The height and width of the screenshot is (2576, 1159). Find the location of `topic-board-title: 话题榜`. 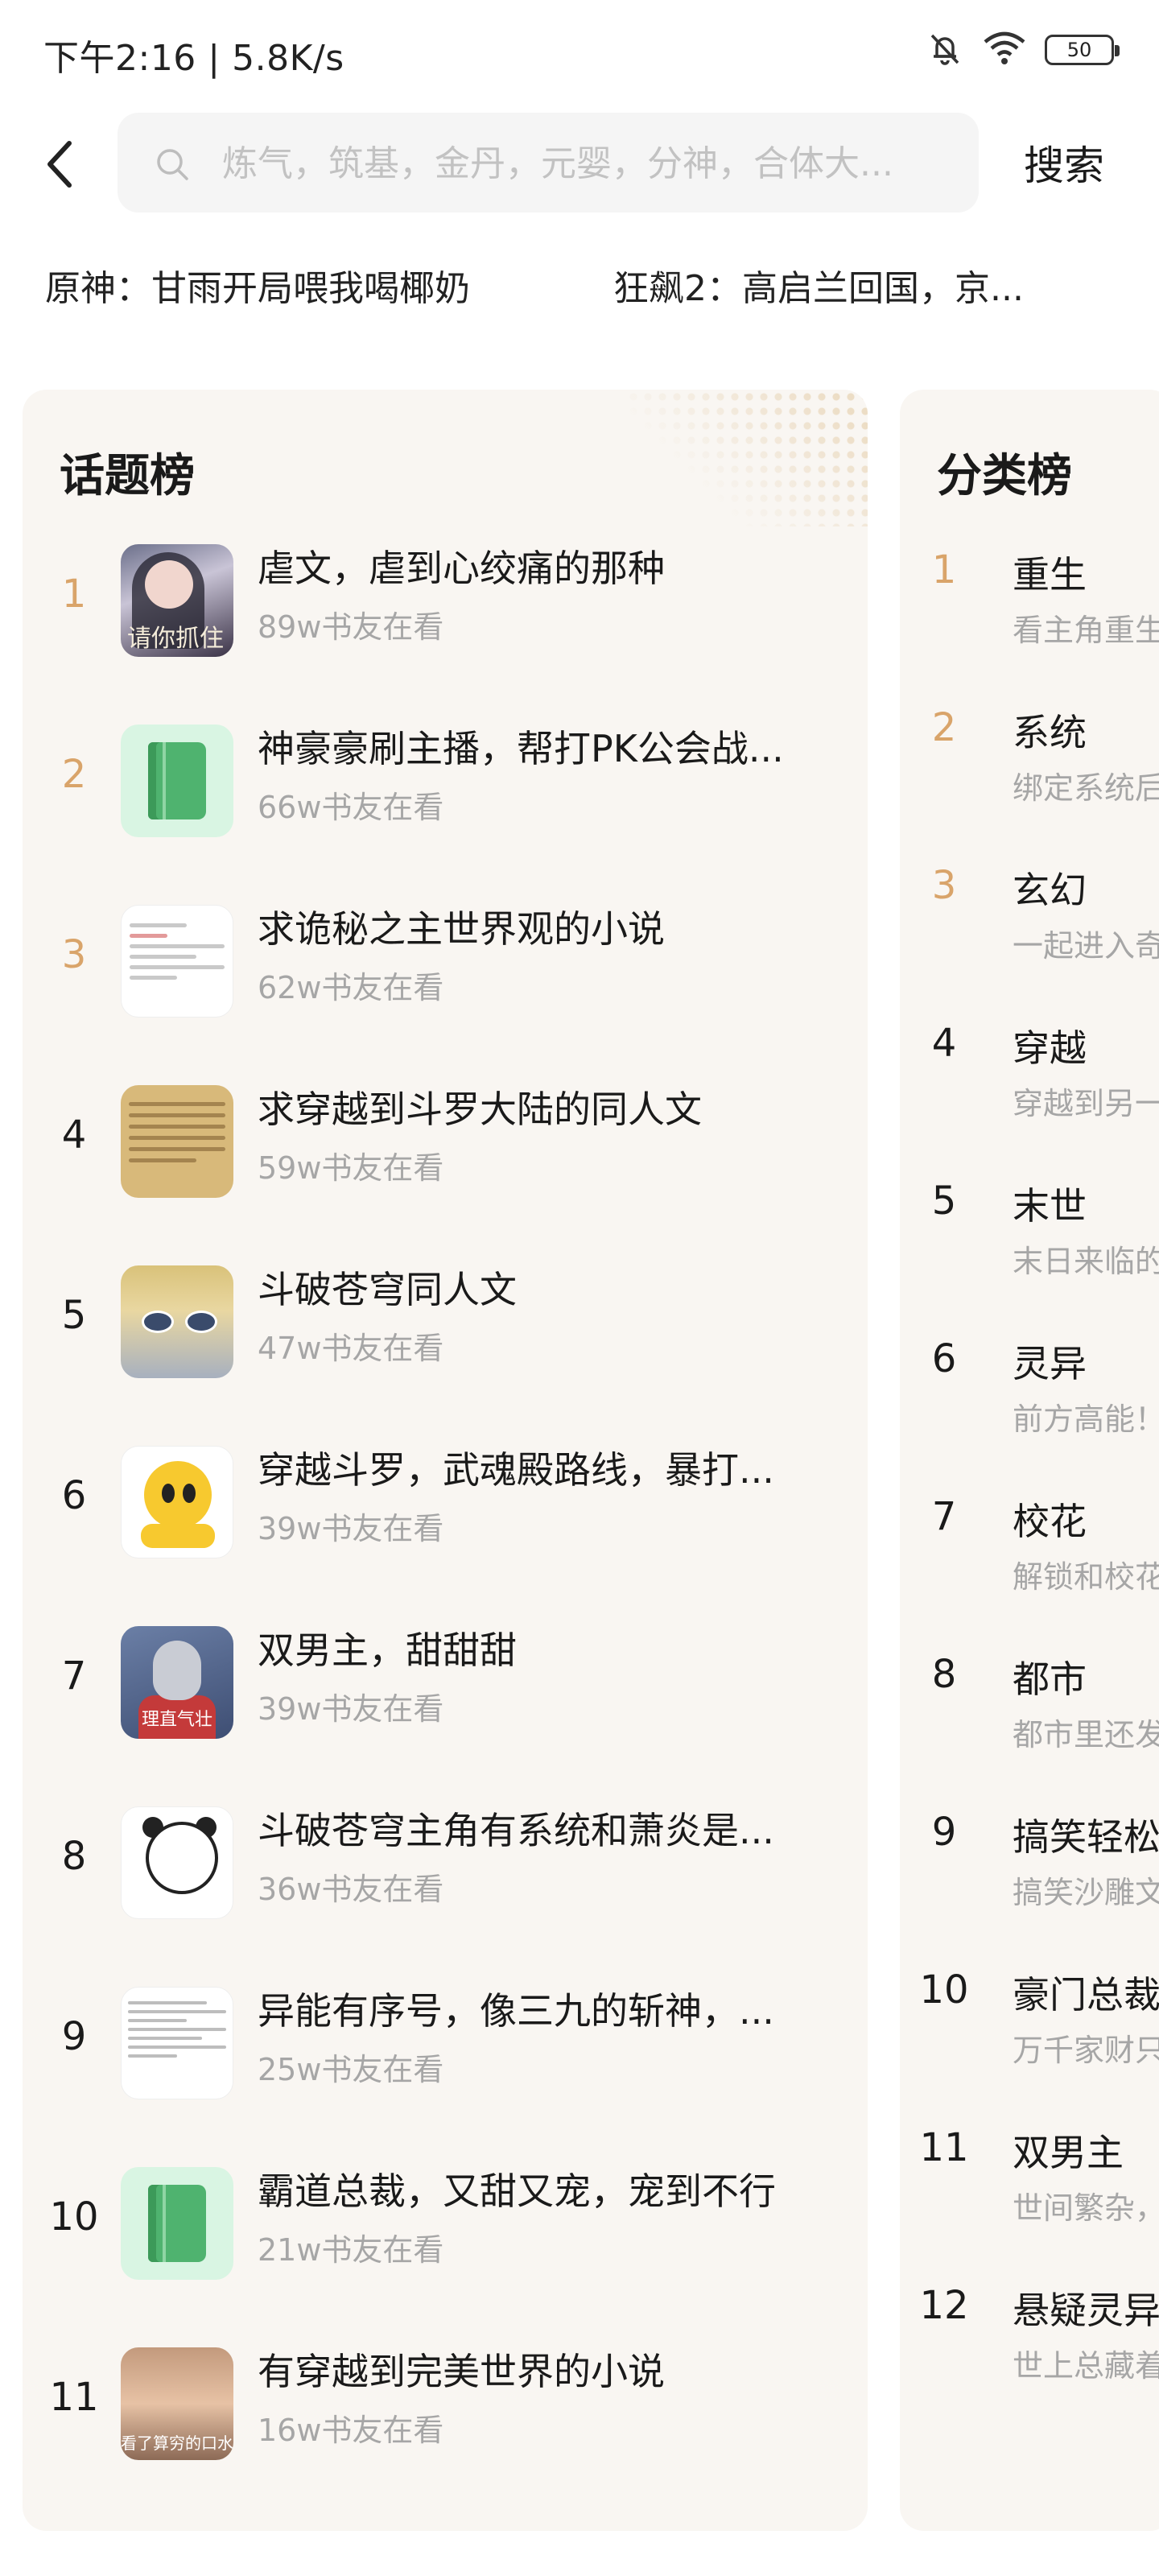

topic-board-title: 话题榜 is located at coordinates (127, 472).